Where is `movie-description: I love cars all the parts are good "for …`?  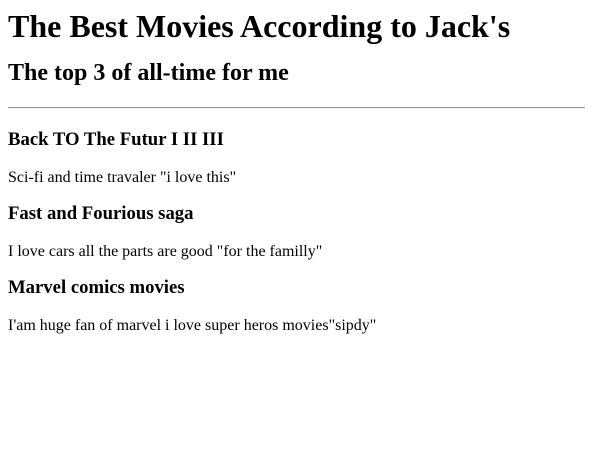
movie-description: I love cars all the parts are good "for … is located at coordinates (165, 251).